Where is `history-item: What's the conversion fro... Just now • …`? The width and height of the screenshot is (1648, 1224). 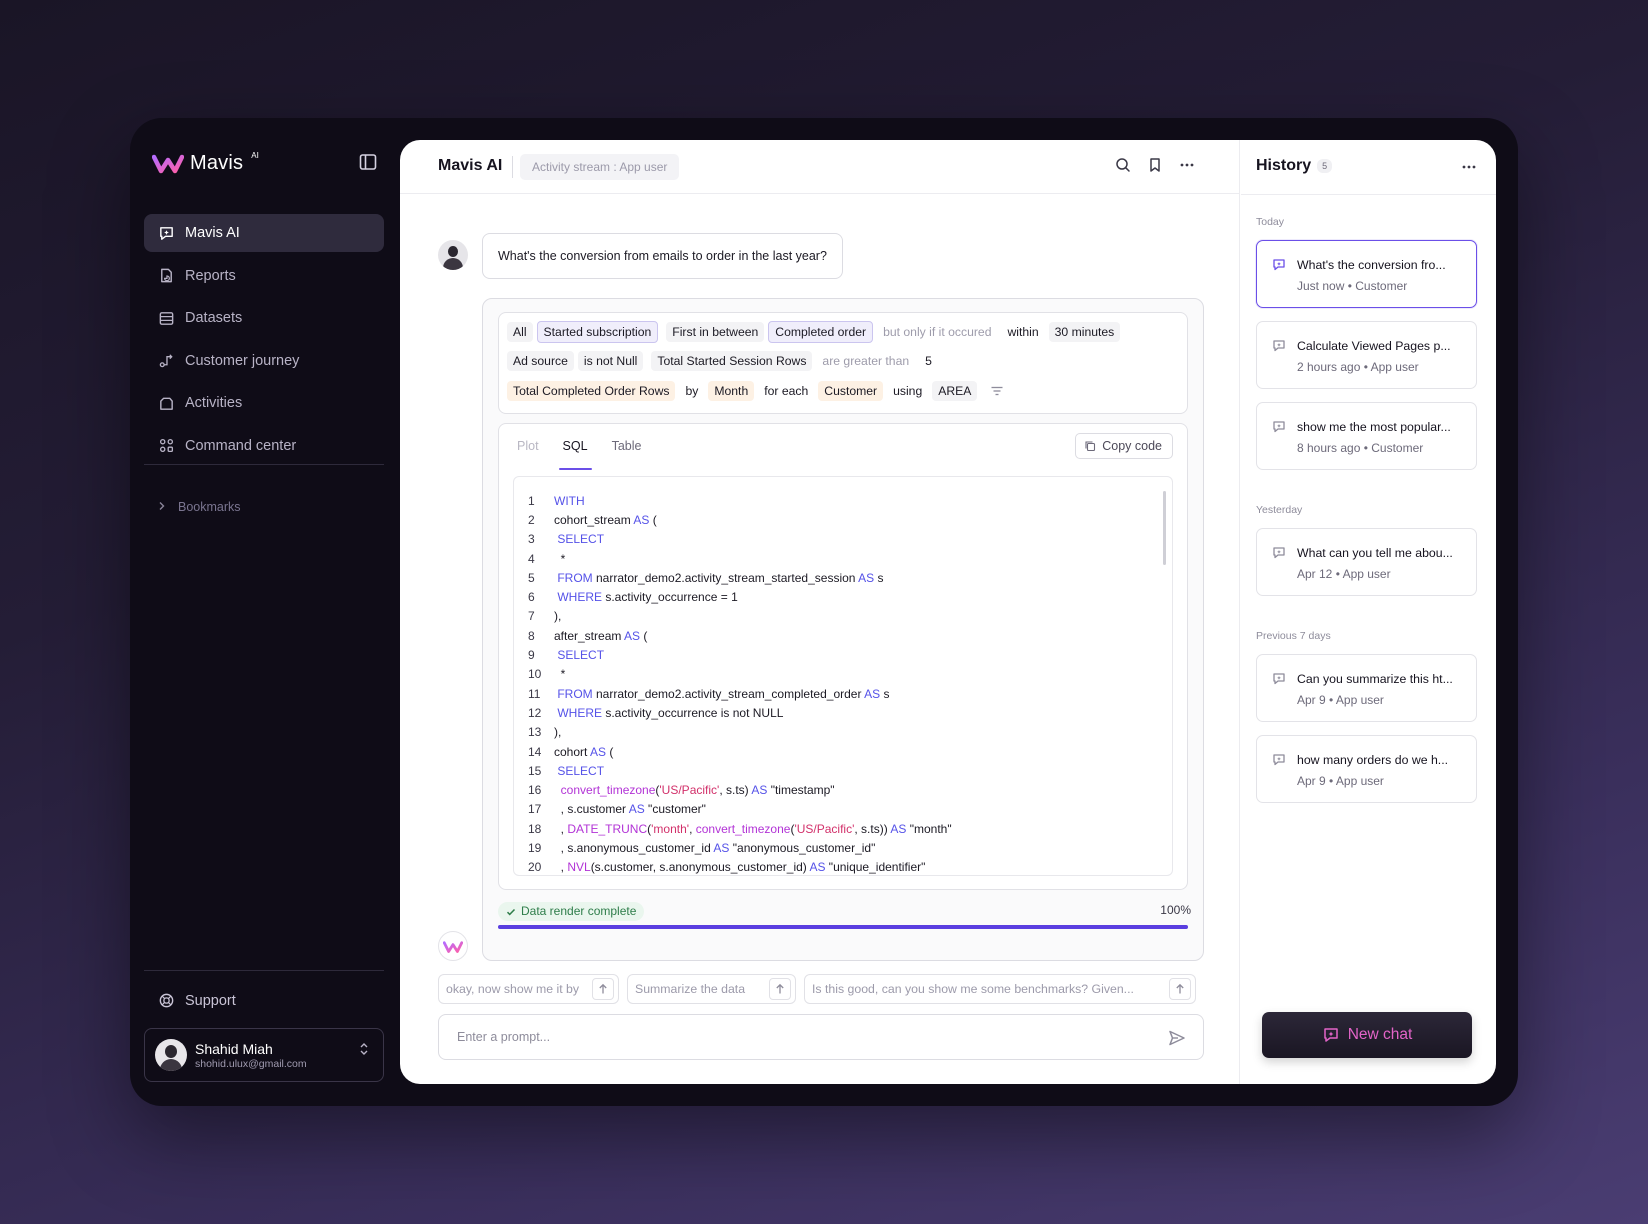 history-item: What's the conversion fro... Just now • … is located at coordinates (1366, 274).